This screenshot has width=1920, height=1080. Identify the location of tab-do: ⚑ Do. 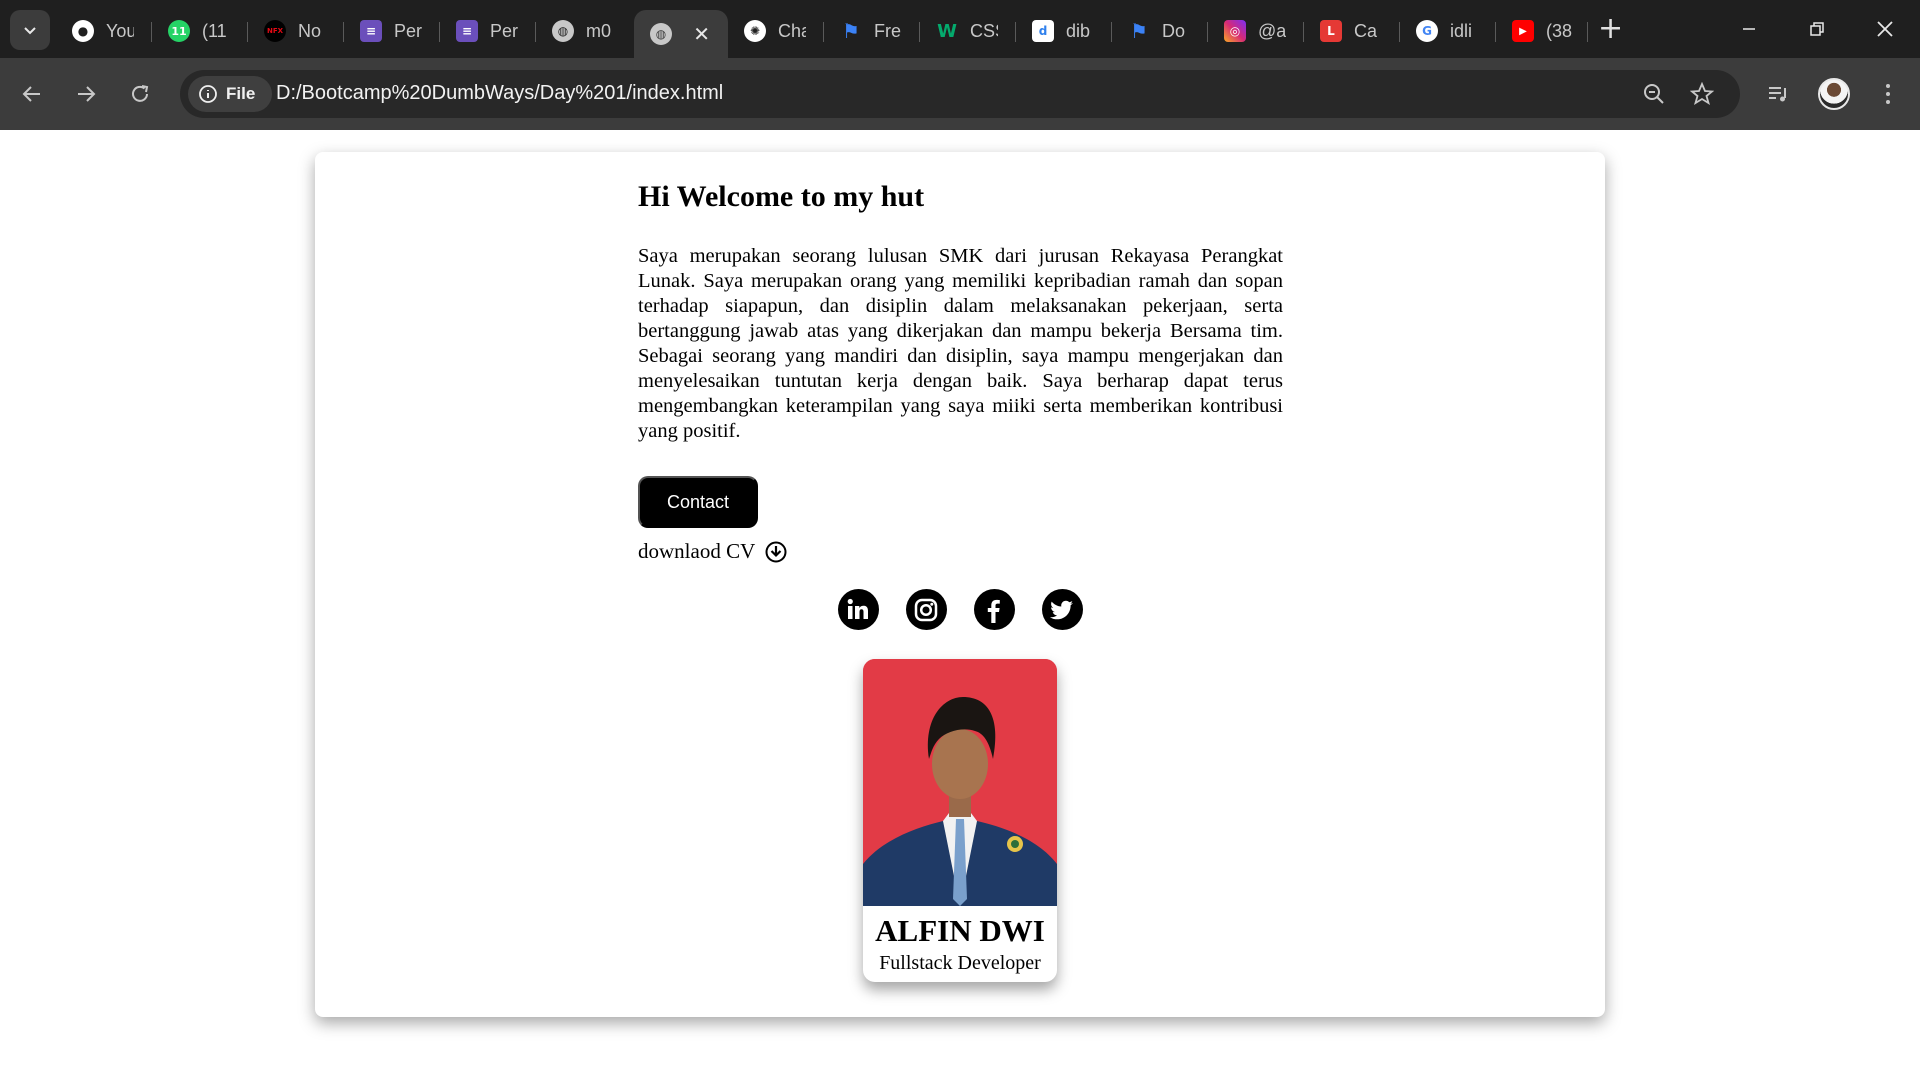
(1151, 31).